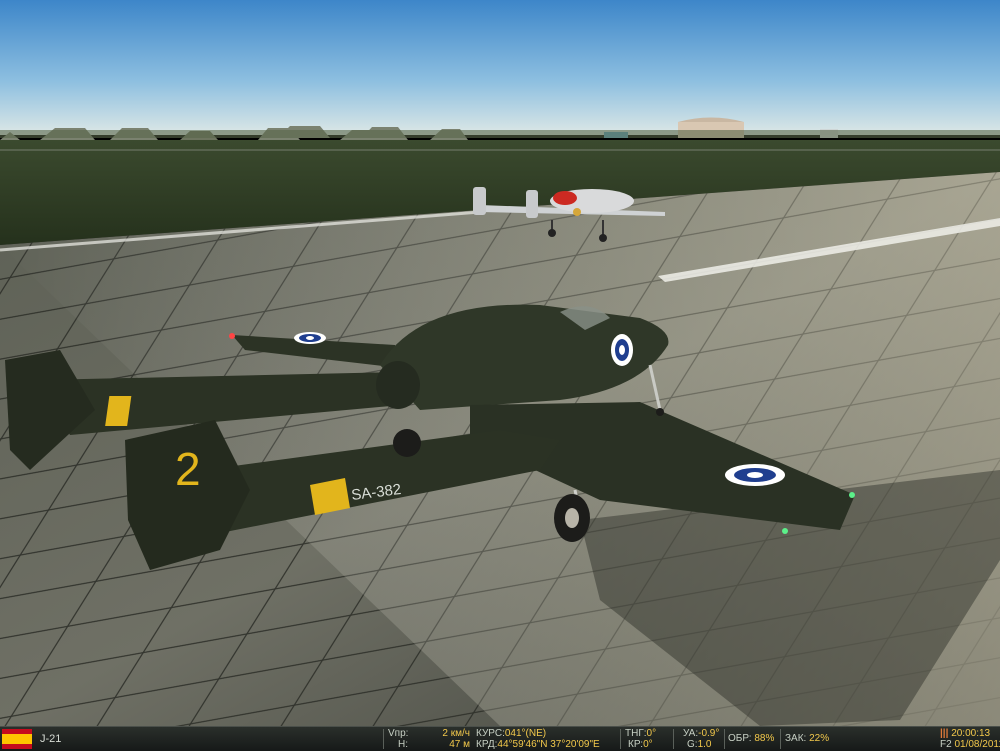 This screenshot has width=1000, height=751. What do you see at coordinates (636, 744) in the screenshot?
I see `roll-label: КР:` at bounding box center [636, 744].